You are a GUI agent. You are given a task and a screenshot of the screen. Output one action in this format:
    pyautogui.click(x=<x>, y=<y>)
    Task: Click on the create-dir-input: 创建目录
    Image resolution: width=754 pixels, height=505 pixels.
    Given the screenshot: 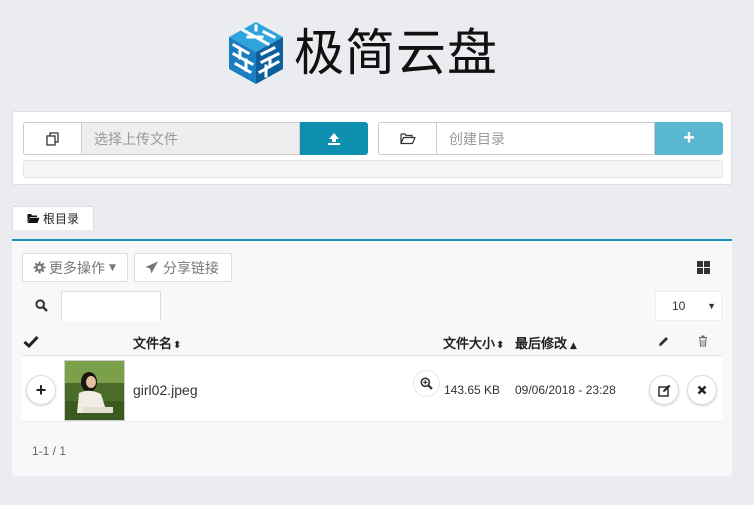 What is the action you would take?
    pyautogui.click(x=546, y=138)
    